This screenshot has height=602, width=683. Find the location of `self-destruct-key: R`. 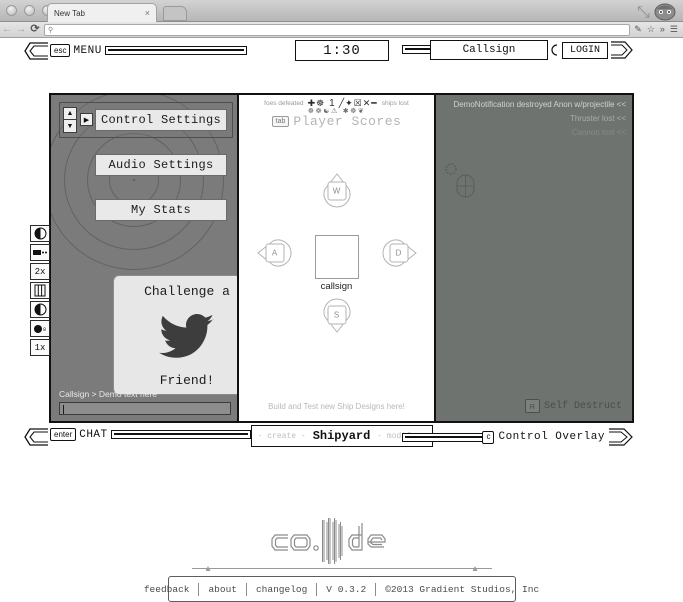

self-destruct-key: R is located at coordinates (532, 406).